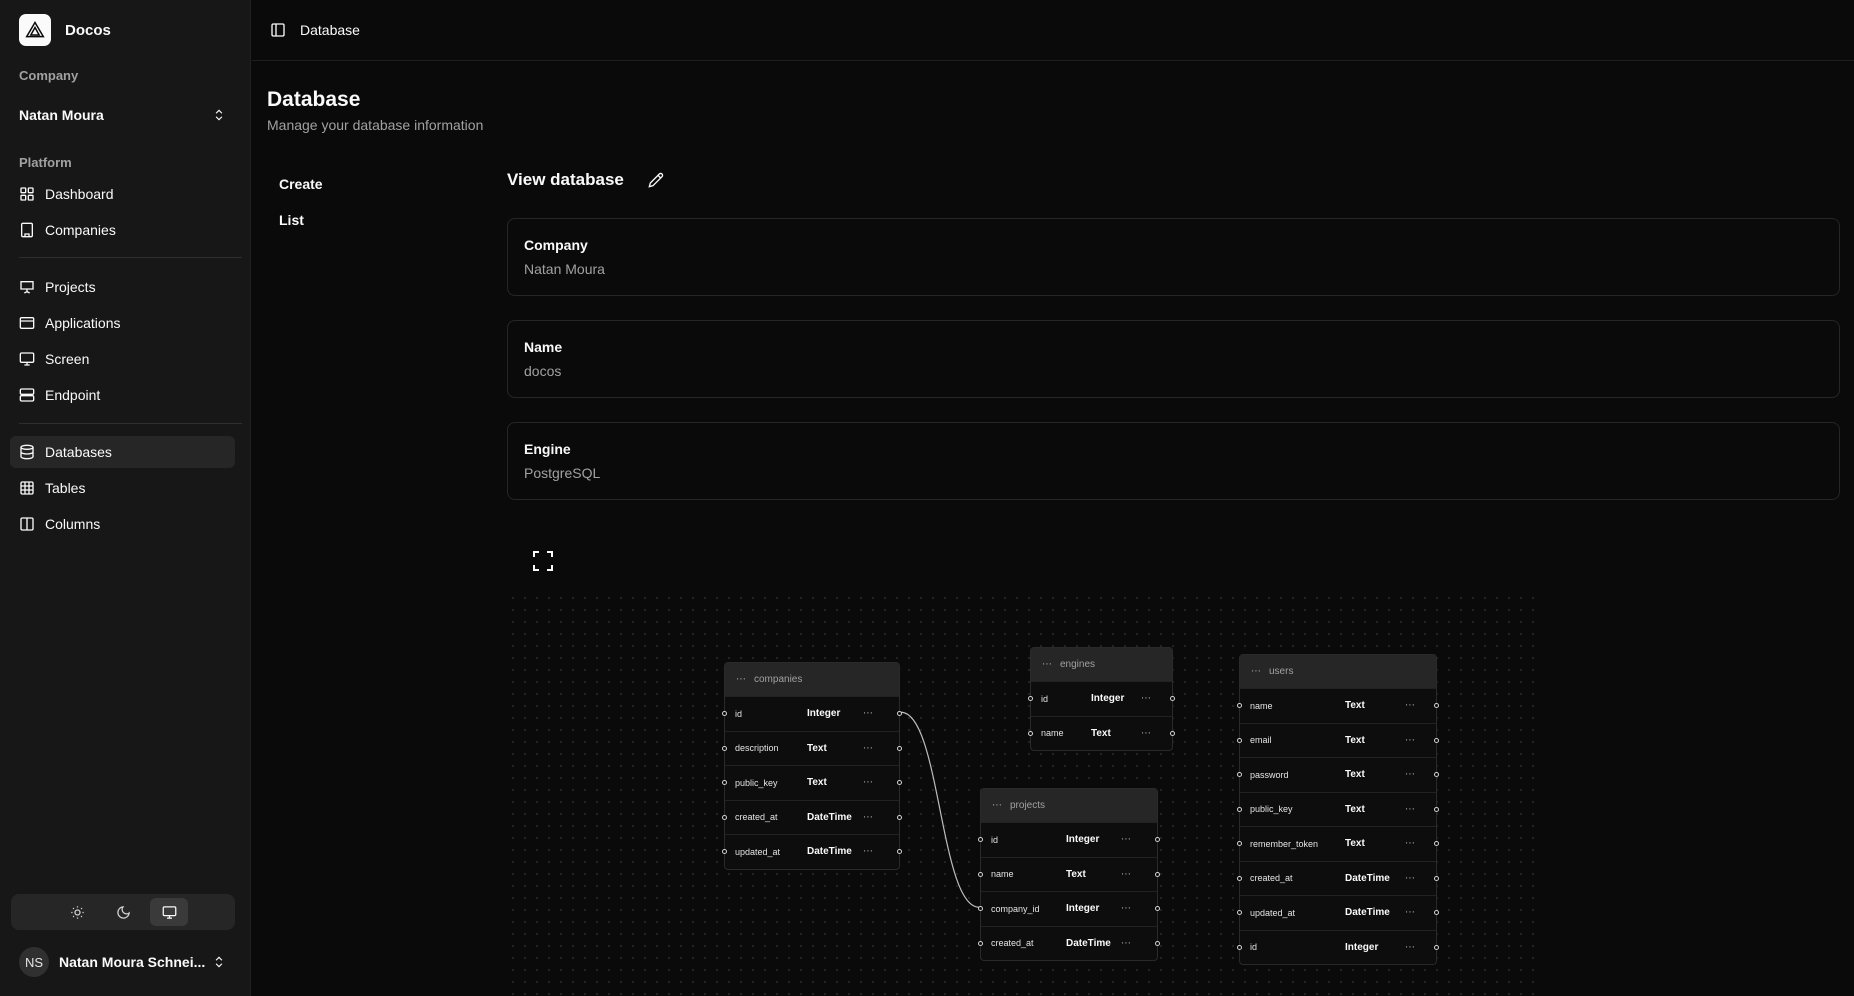  What do you see at coordinates (67, 359) in the screenshot?
I see `sidebar-item-label: Screen` at bounding box center [67, 359].